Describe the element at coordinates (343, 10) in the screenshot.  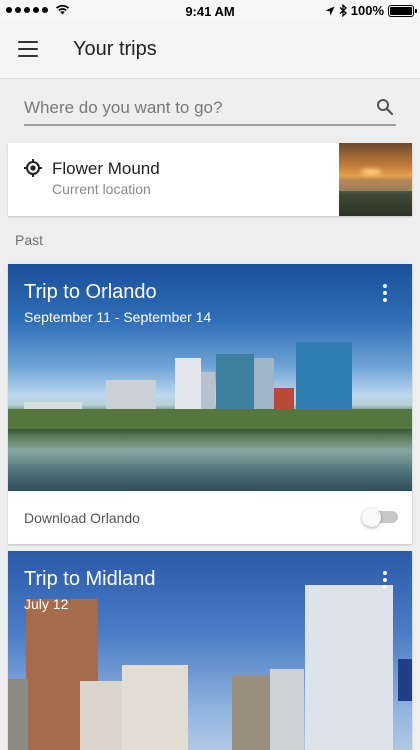
I see `bluetooth-icon` at that location.